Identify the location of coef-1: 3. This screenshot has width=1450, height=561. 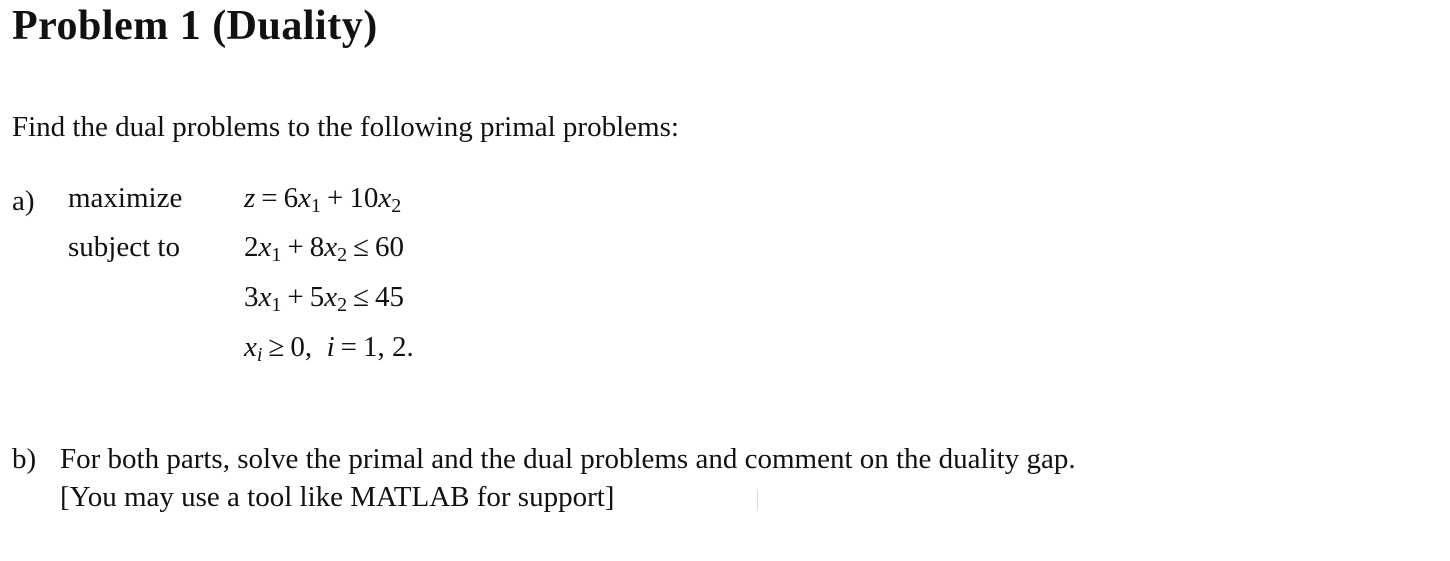
(251, 297).